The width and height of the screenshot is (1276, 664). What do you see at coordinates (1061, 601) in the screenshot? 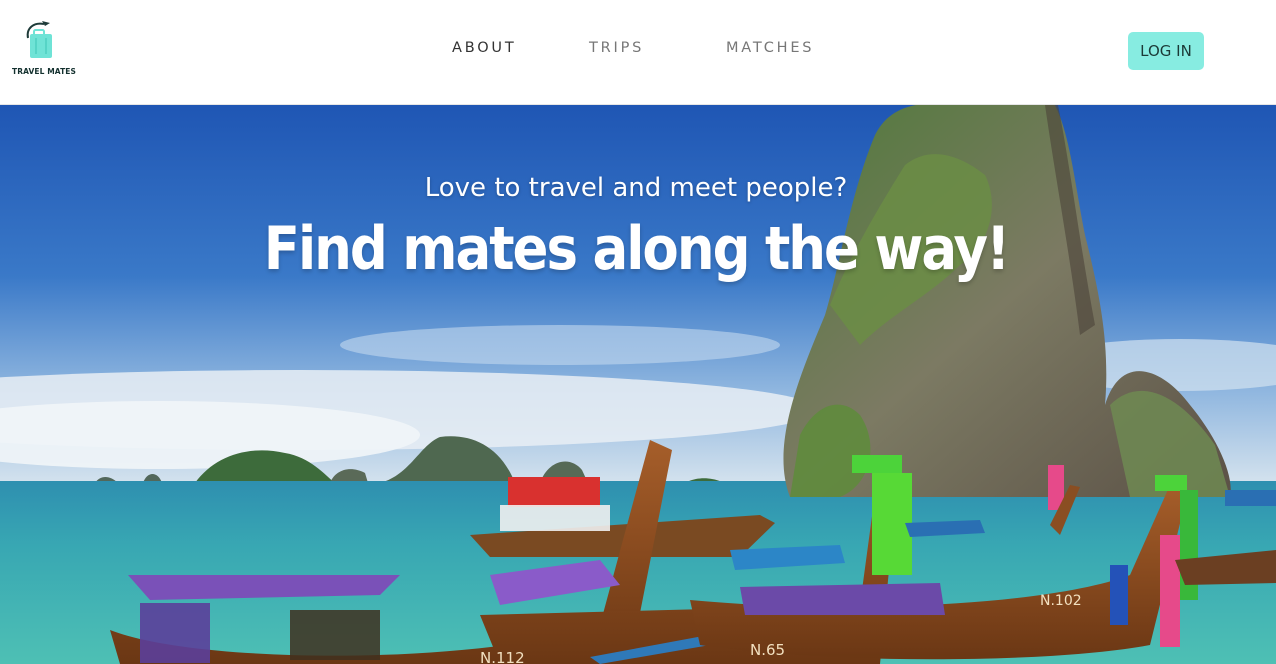
I see `boat-label: N.102` at bounding box center [1061, 601].